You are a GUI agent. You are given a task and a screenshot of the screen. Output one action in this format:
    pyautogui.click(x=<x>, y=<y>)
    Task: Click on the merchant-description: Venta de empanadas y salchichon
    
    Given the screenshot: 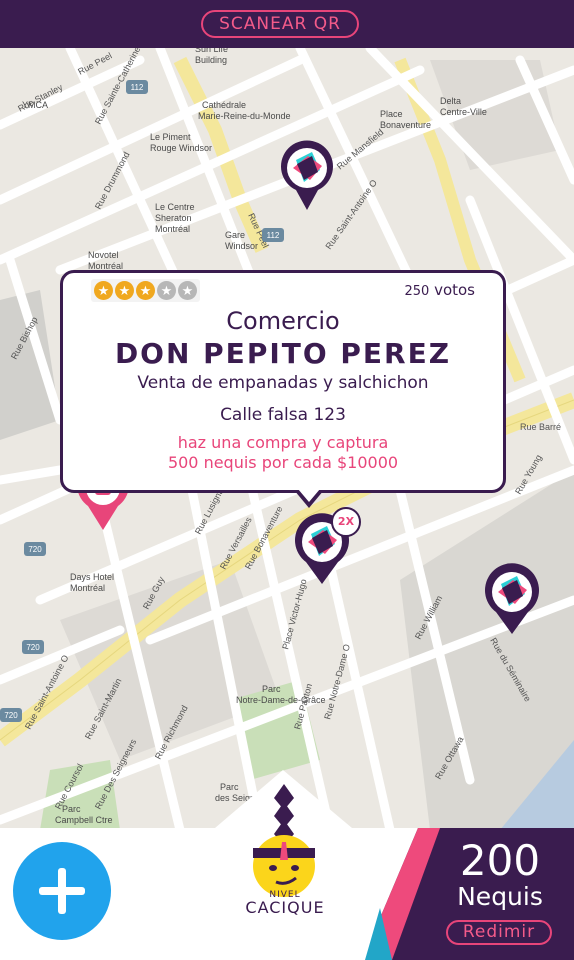 What is the action you would take?
    pyautogui.click(x=283, y=383)
    